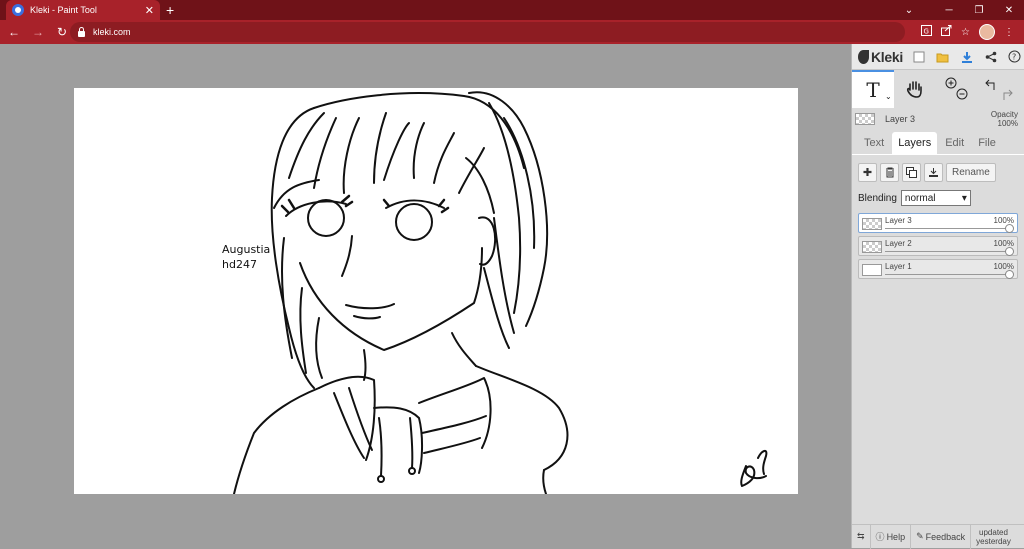  Describe the element at coordinates (967, 57) in the screenshot. I see `download-icon` at that location.